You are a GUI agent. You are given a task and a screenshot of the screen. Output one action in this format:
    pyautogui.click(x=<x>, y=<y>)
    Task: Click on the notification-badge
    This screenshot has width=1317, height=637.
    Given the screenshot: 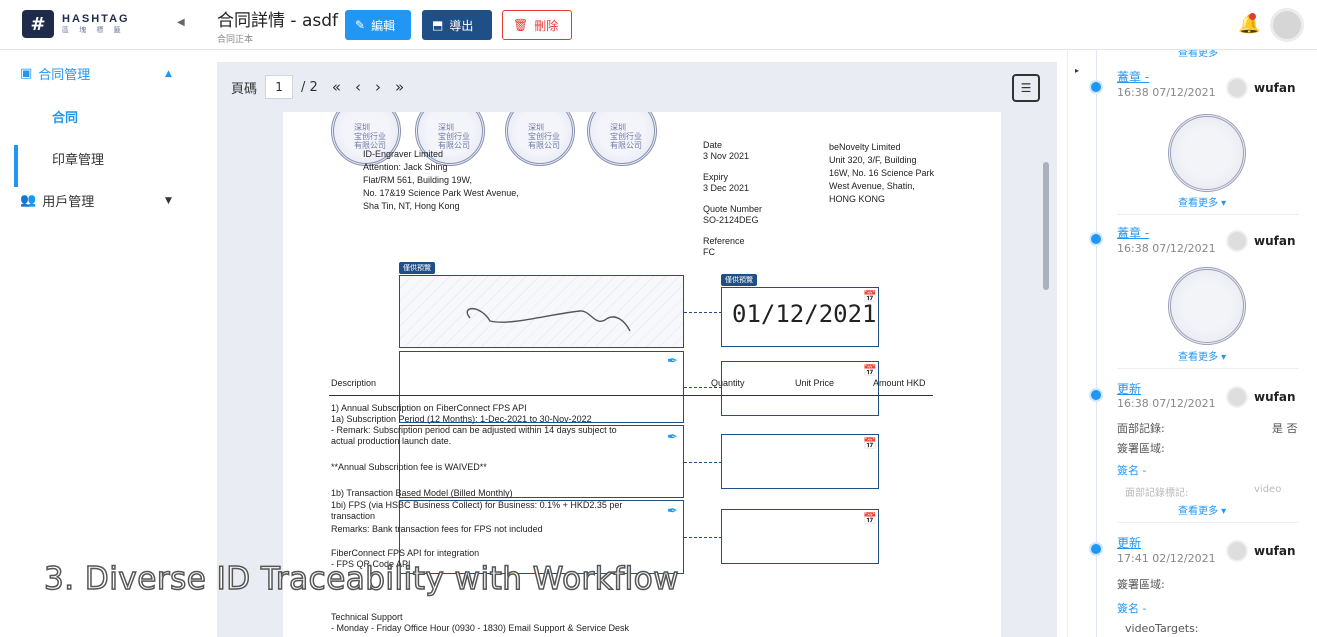 What is the action you would take?
    pyautogui.click(x=1252, y=16)
    